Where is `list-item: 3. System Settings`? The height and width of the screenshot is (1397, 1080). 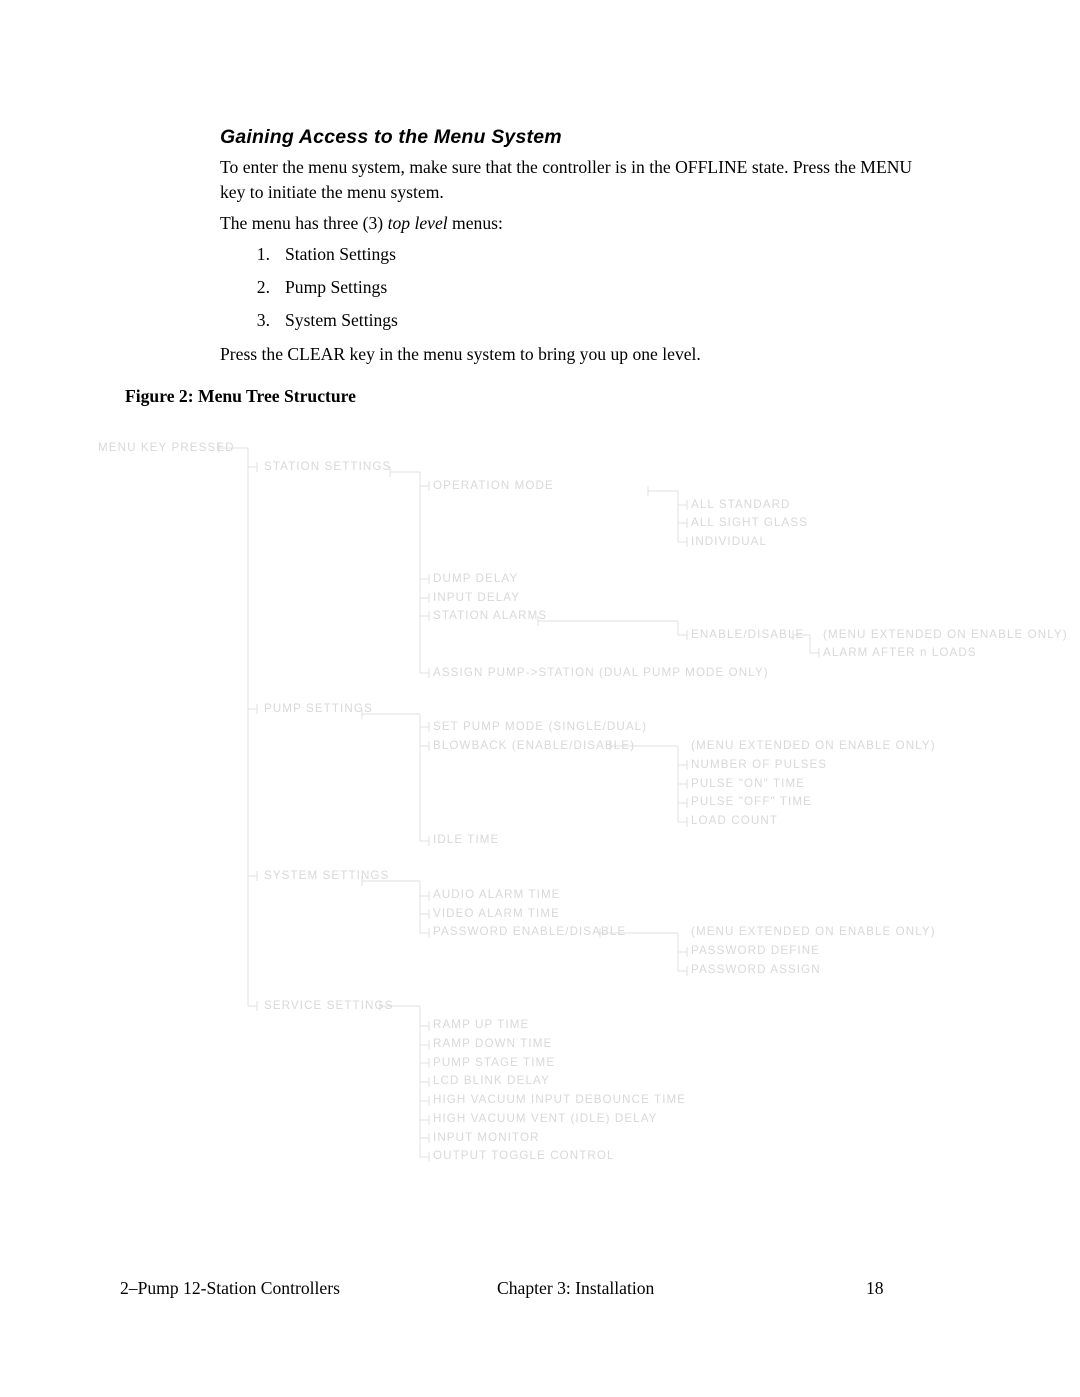 list-item: 3. System Settings is located at coordinates (540, 324).